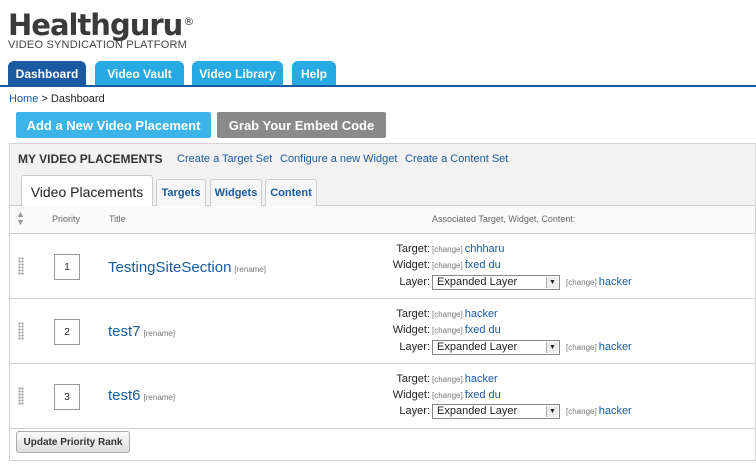 The image size is (756, 468). What do you see at coordinates (67, 397) in the screenshot?
I see `priority-input: 3` at bounding box center [67, 397].